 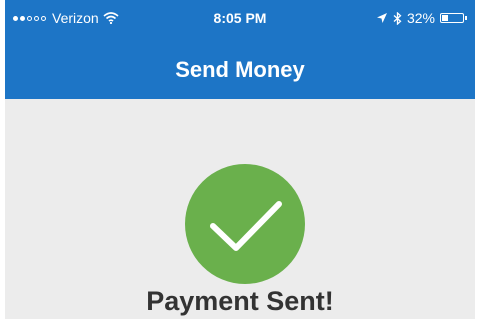 I want to click on bluetooth-icon, so click(x=397, y=18).